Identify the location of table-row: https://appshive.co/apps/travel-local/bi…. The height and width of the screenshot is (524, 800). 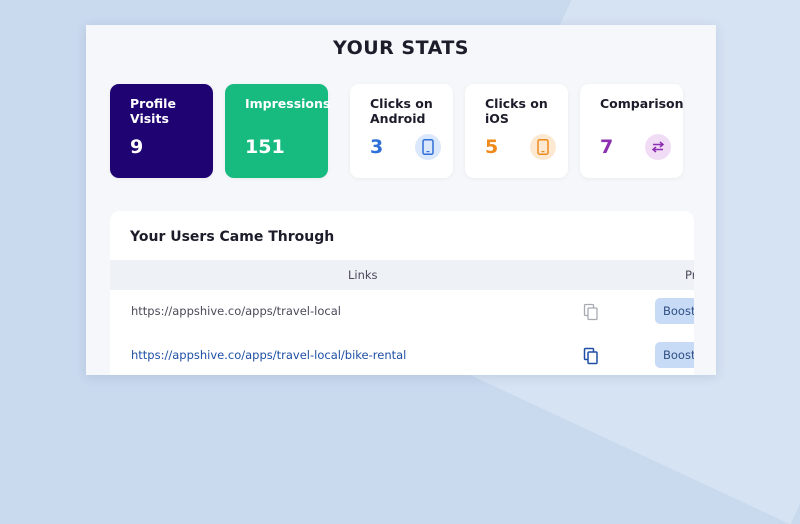
(402, 354).